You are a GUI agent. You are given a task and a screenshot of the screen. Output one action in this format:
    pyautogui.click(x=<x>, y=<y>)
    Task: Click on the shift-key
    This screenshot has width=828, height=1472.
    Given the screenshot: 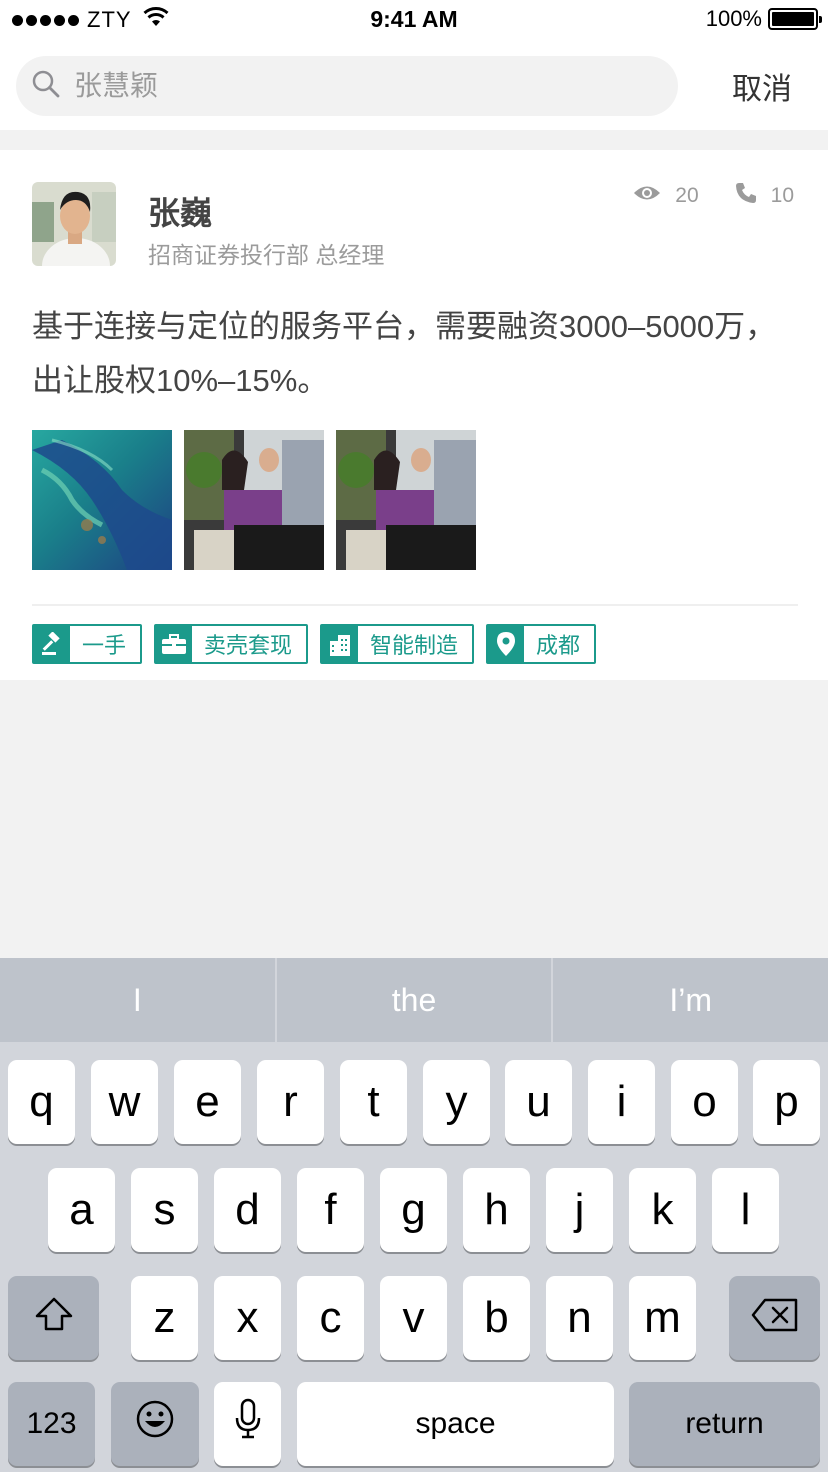 What is the action you would take?
    pyautogui.click(x=53, y=1318)
    